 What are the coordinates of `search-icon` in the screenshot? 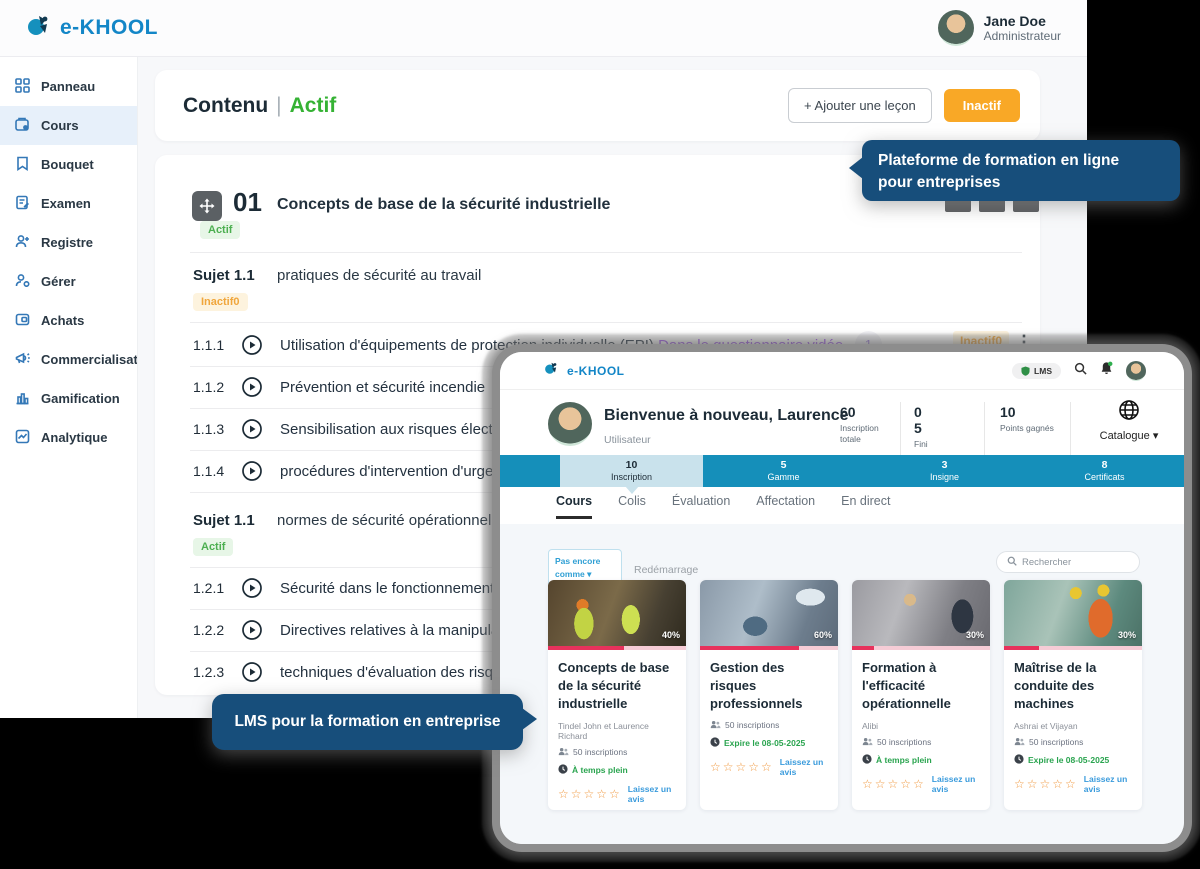 It's located at (1080, 371).